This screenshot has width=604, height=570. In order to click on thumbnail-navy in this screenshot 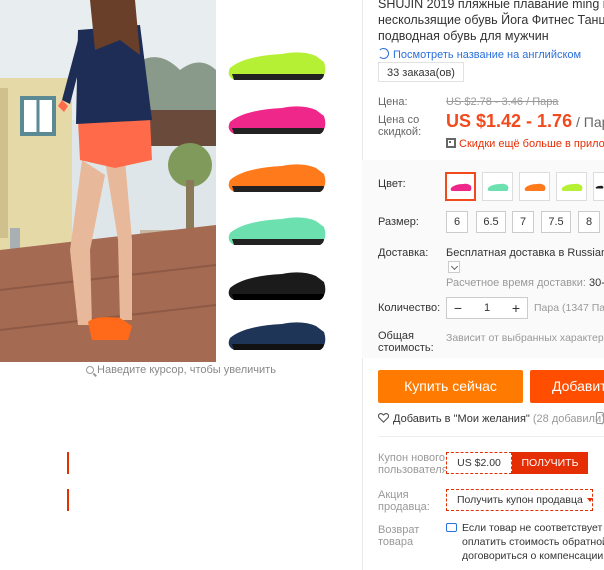, I will do `click(279, 334)`.